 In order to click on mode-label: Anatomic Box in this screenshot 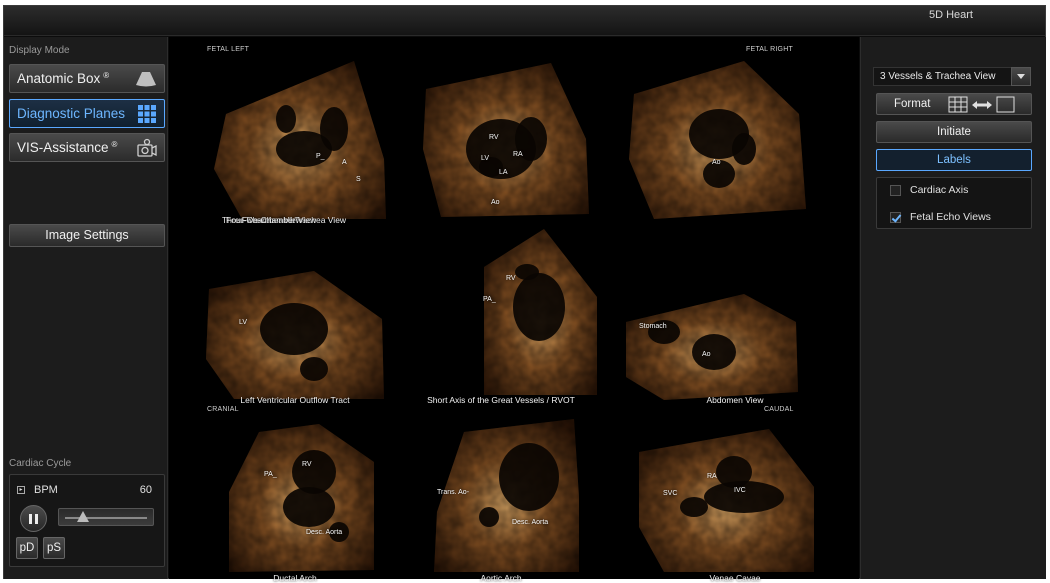, I will do `click(59, 78)`.